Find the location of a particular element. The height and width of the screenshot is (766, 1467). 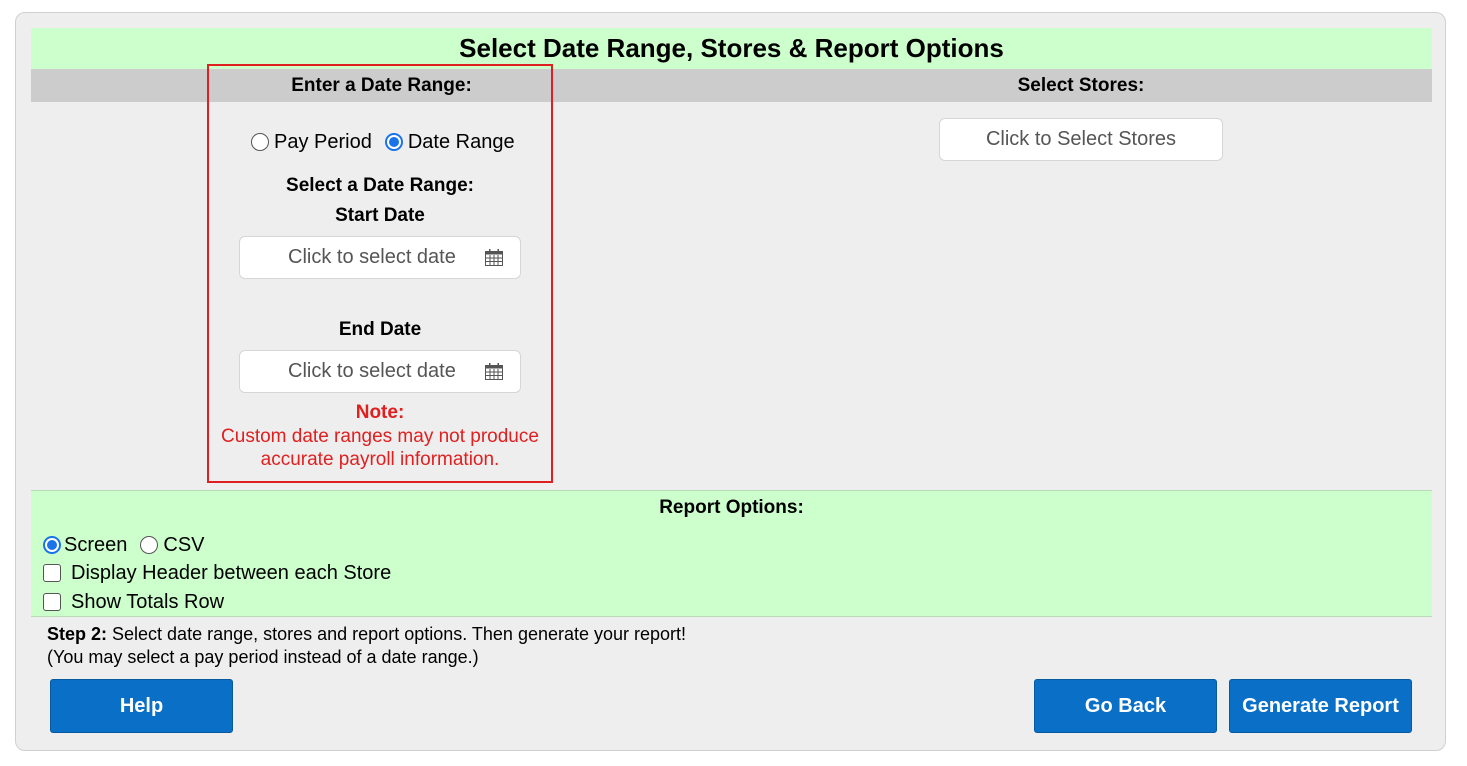

start-date-input: Click to select date is located at coordinates (380, 257).